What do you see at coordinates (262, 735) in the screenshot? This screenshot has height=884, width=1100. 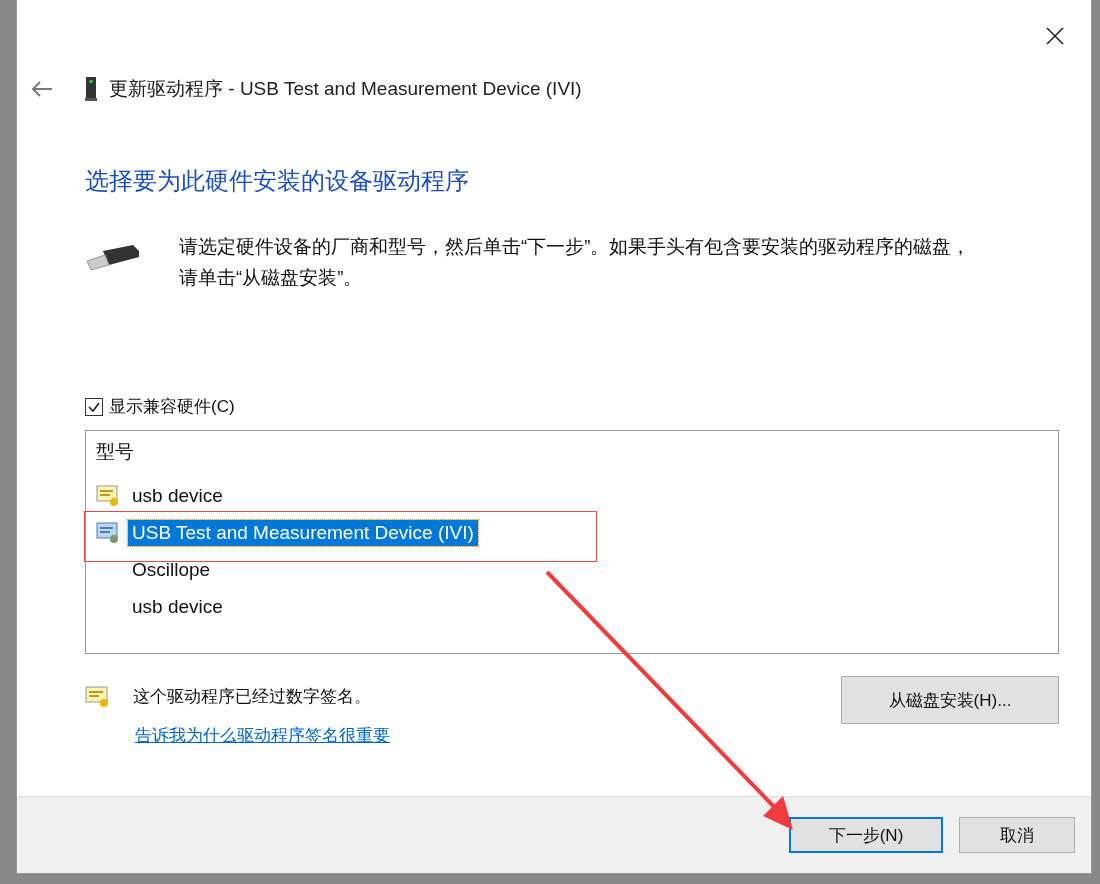 I see `signature-info-link: 告诉我为什么驱动程序签名很重要` at bounding box center [262, 735].